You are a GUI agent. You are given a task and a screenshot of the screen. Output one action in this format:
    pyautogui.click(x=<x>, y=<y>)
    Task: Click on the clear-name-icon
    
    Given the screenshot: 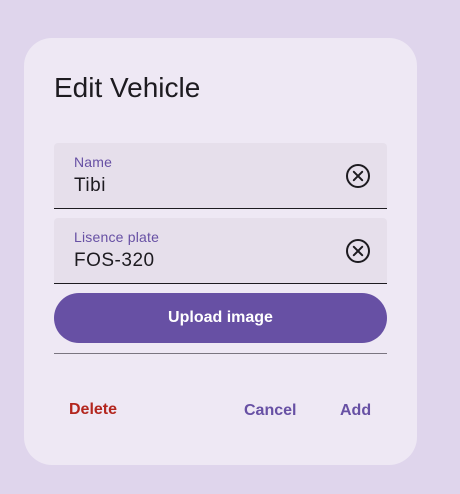 What is the action you would take?
    pyautogui.click(x=358, y=176)
    